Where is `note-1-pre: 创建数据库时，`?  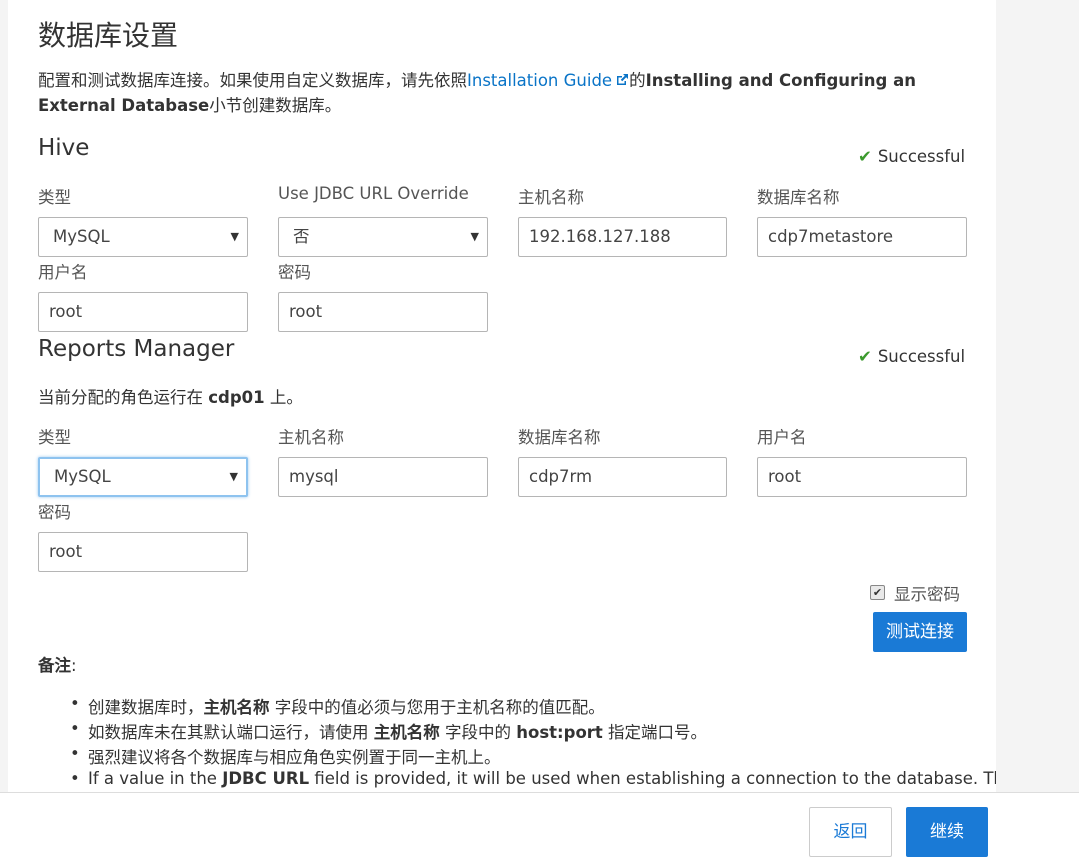 note-1-pre: 创建数据库时， is located at coordinates (146, 707).